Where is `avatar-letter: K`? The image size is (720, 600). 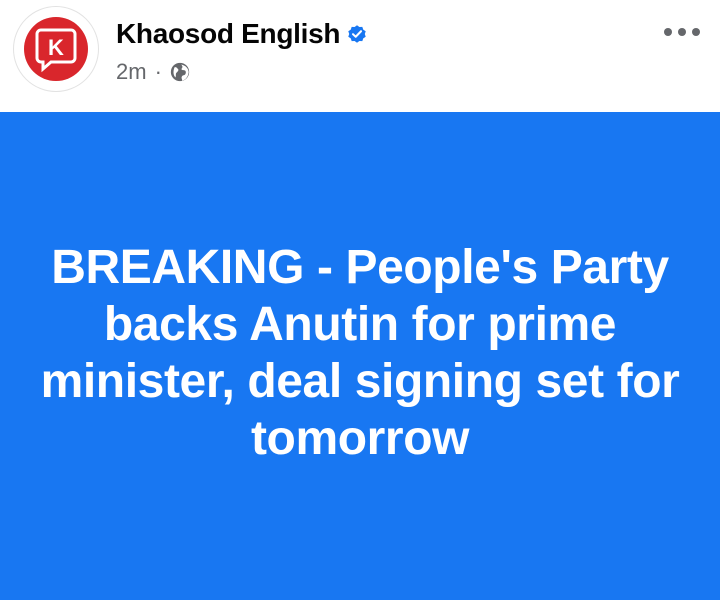
avatar-letter: K is located at coordinates (56, 47).